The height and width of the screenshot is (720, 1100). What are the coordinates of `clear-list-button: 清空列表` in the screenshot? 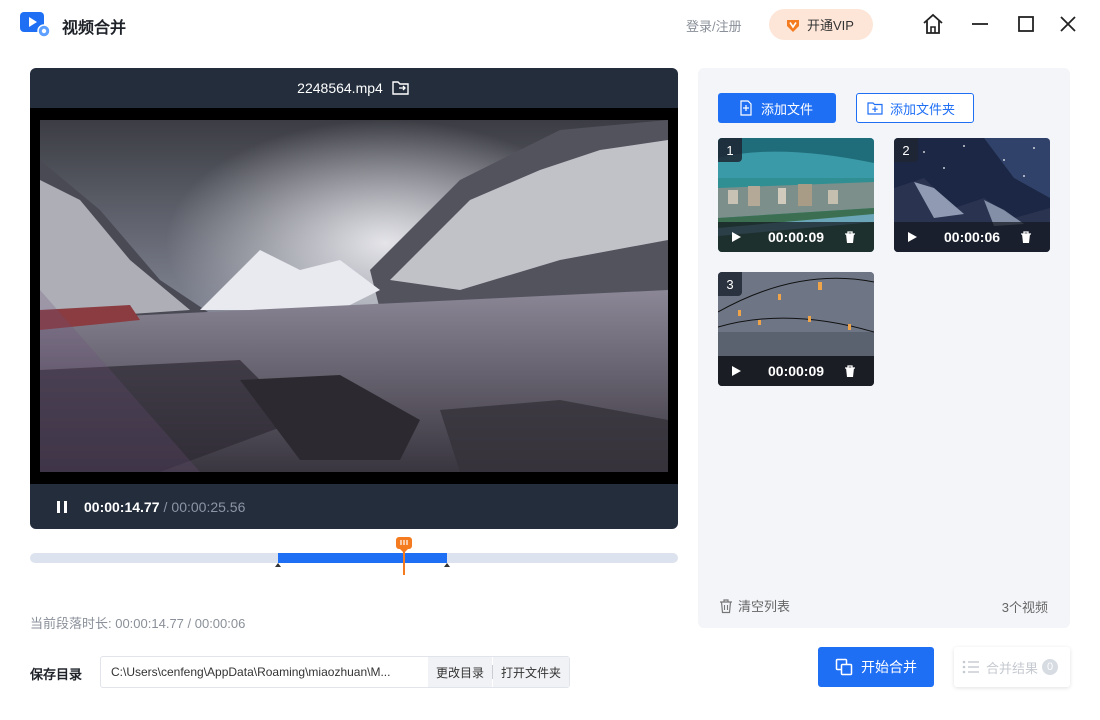 It's located at (754, 605).